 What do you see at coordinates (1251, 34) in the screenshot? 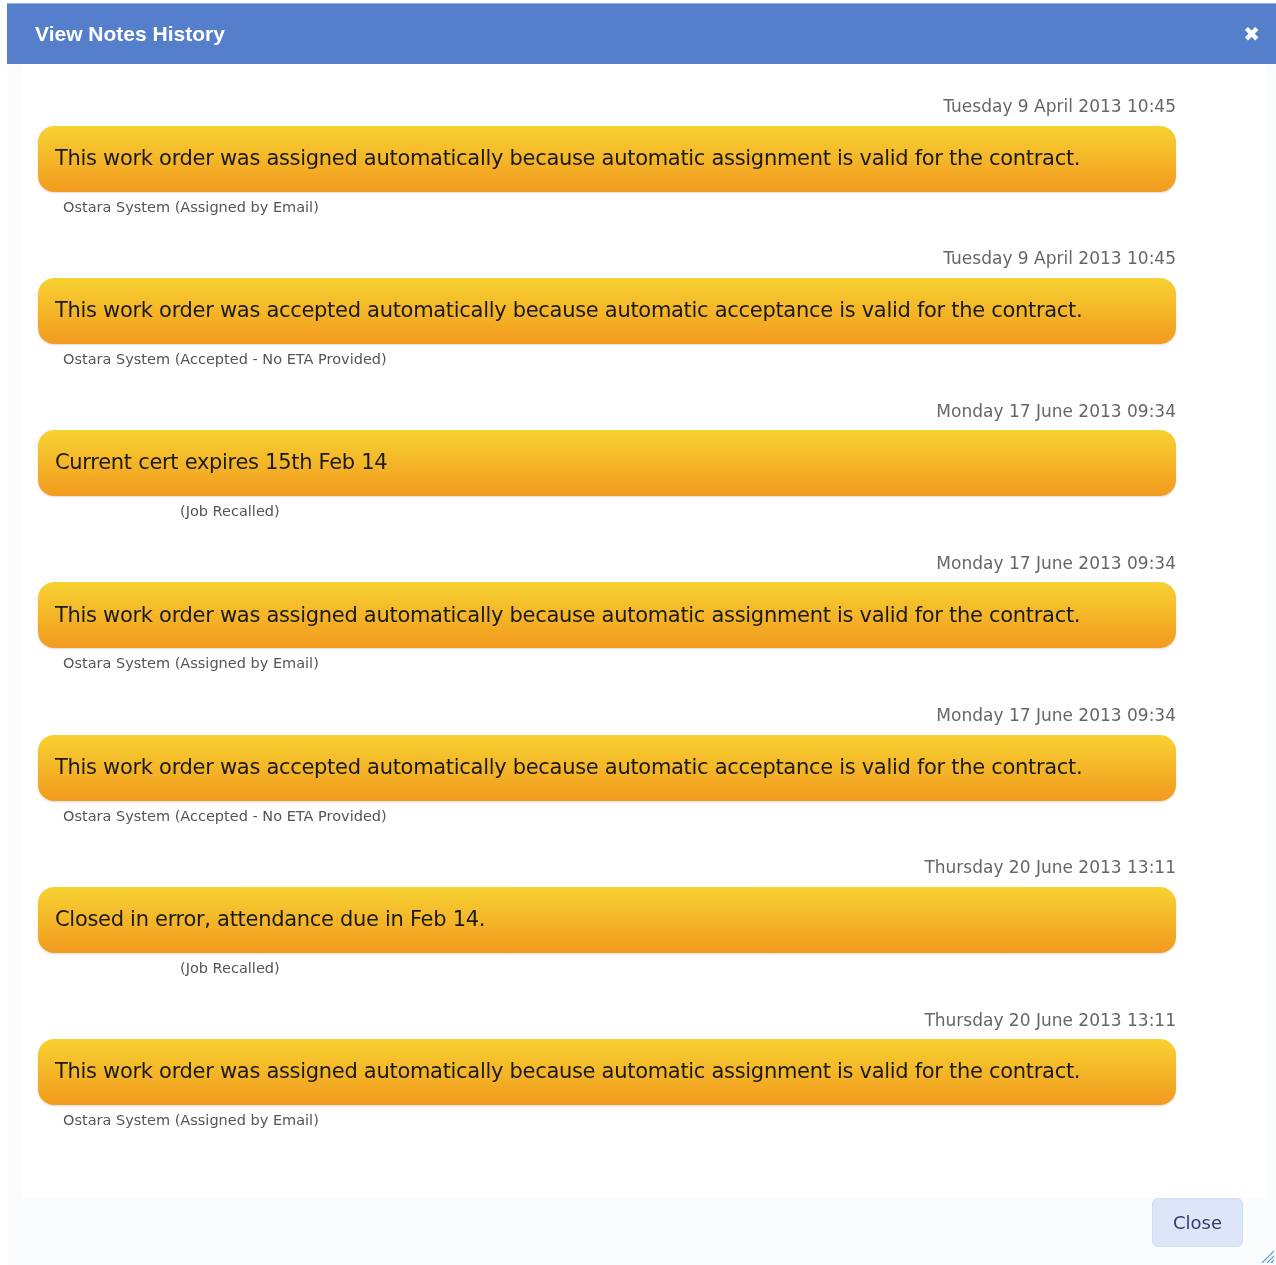
I see `close-button: ✖` at bounding box center [1251, 34].